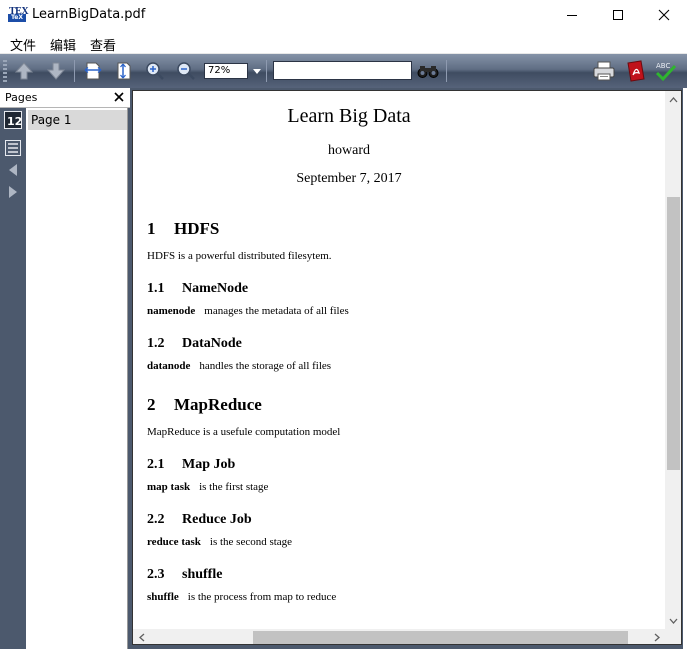 The height and width of the screenshot is (649, 687). Describe the element at coordinates (151, 228) in the screenshot. I see `section-number: 1` at that location.